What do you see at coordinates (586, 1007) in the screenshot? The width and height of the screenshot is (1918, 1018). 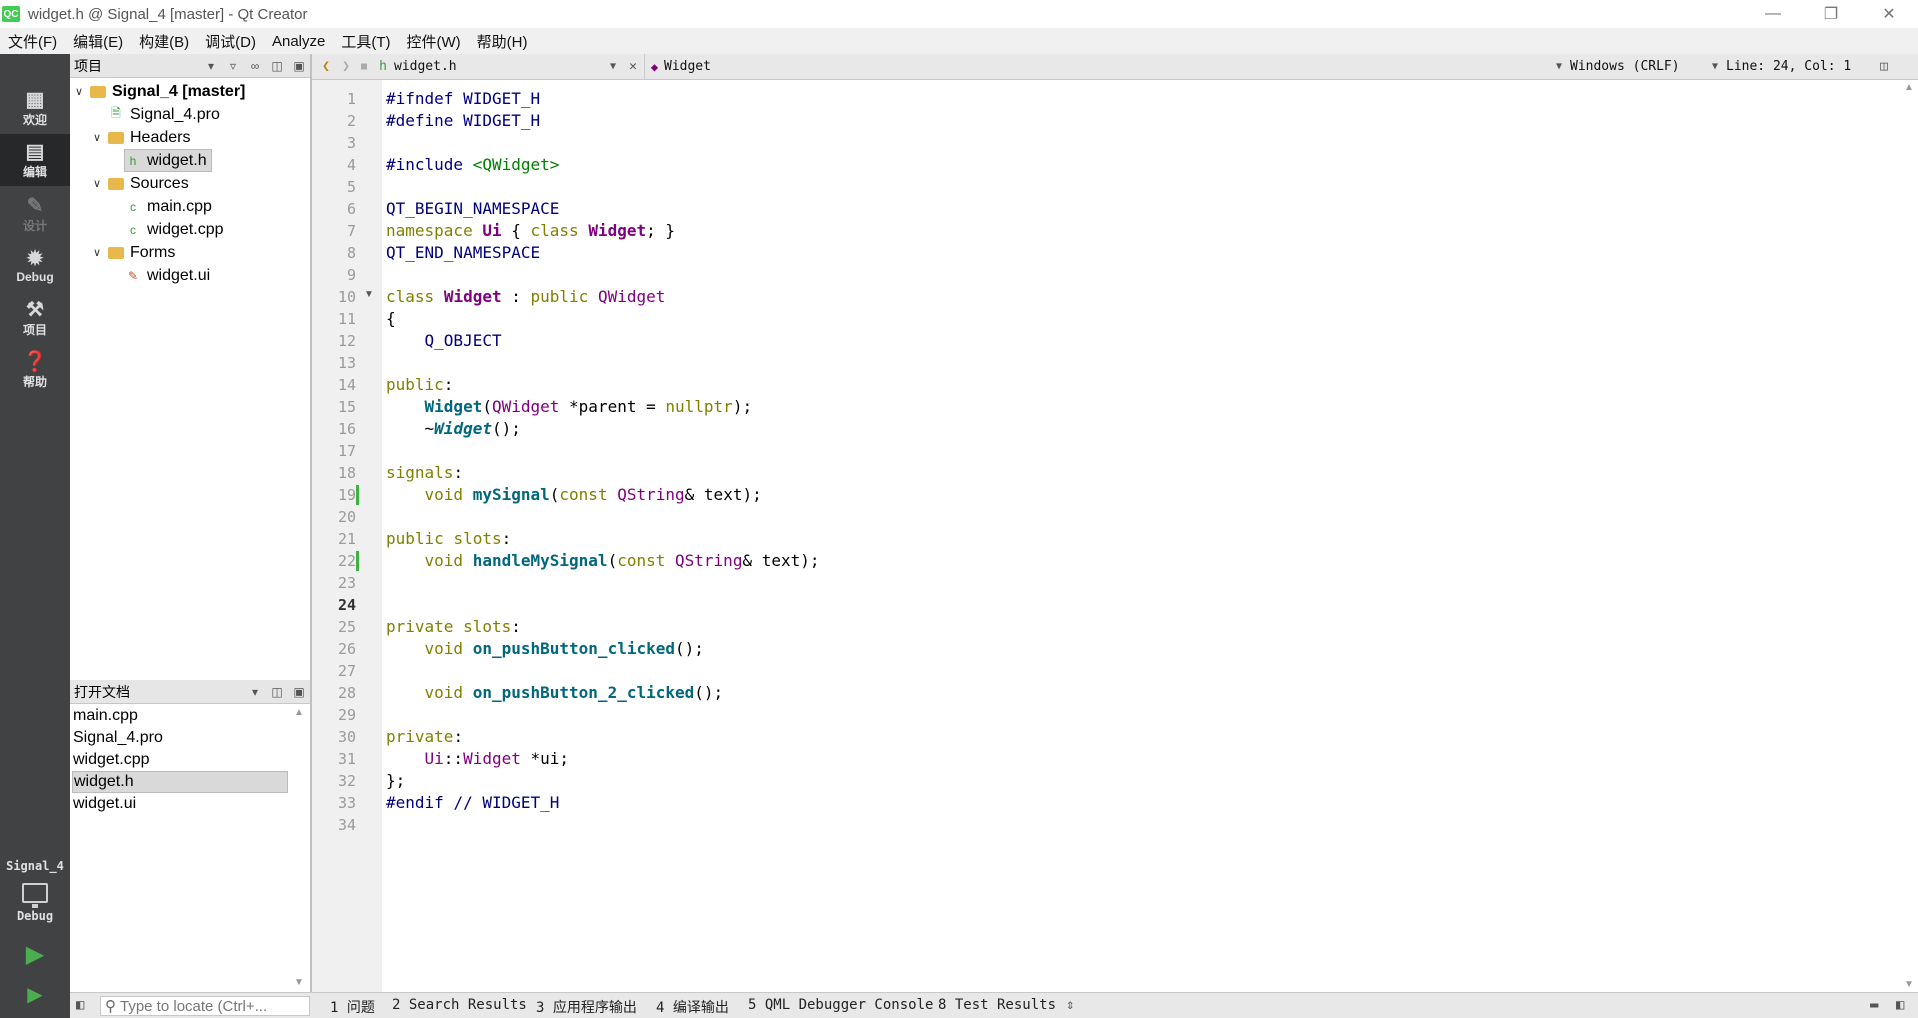 I see `output-tab-app-output: 3 应用程序输出` at bounding box center [586, 1007].